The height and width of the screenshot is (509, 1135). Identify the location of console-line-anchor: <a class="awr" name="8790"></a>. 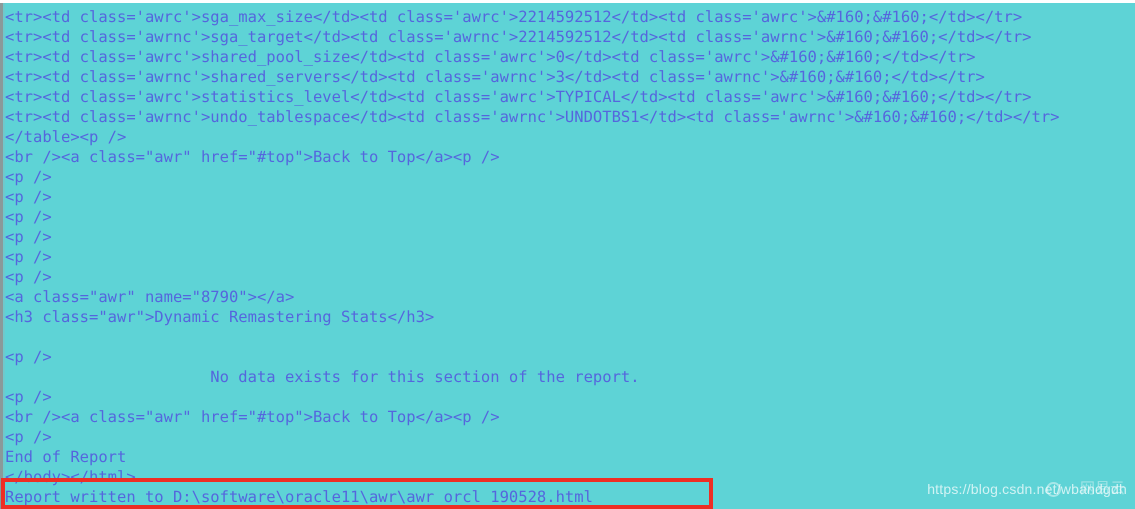
(150, 297).